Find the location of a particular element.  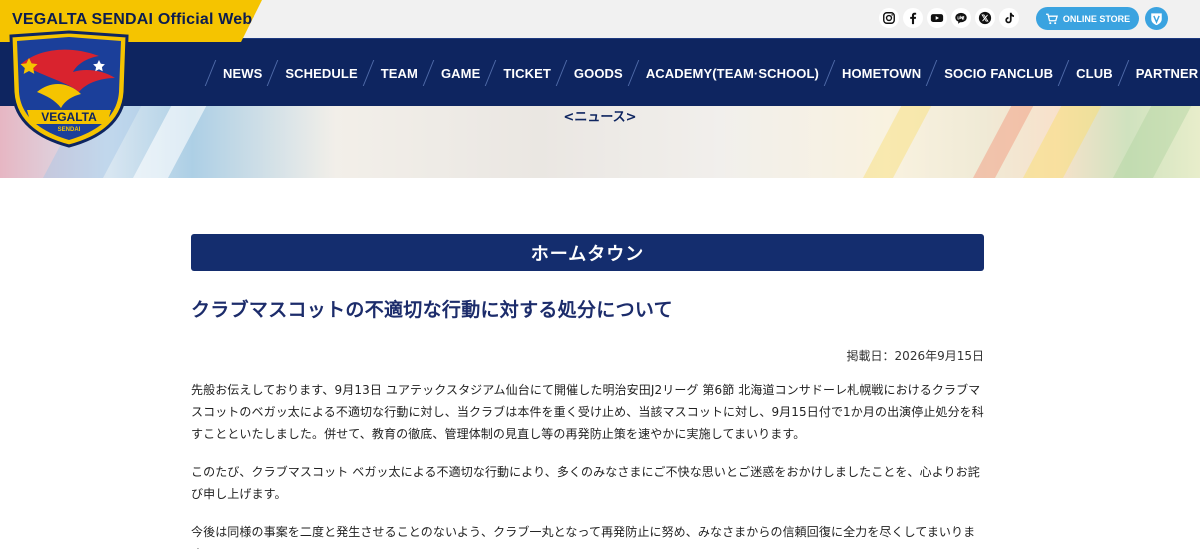

online-store-label: ONLINE STORE is located at coordinates (1096, 18).